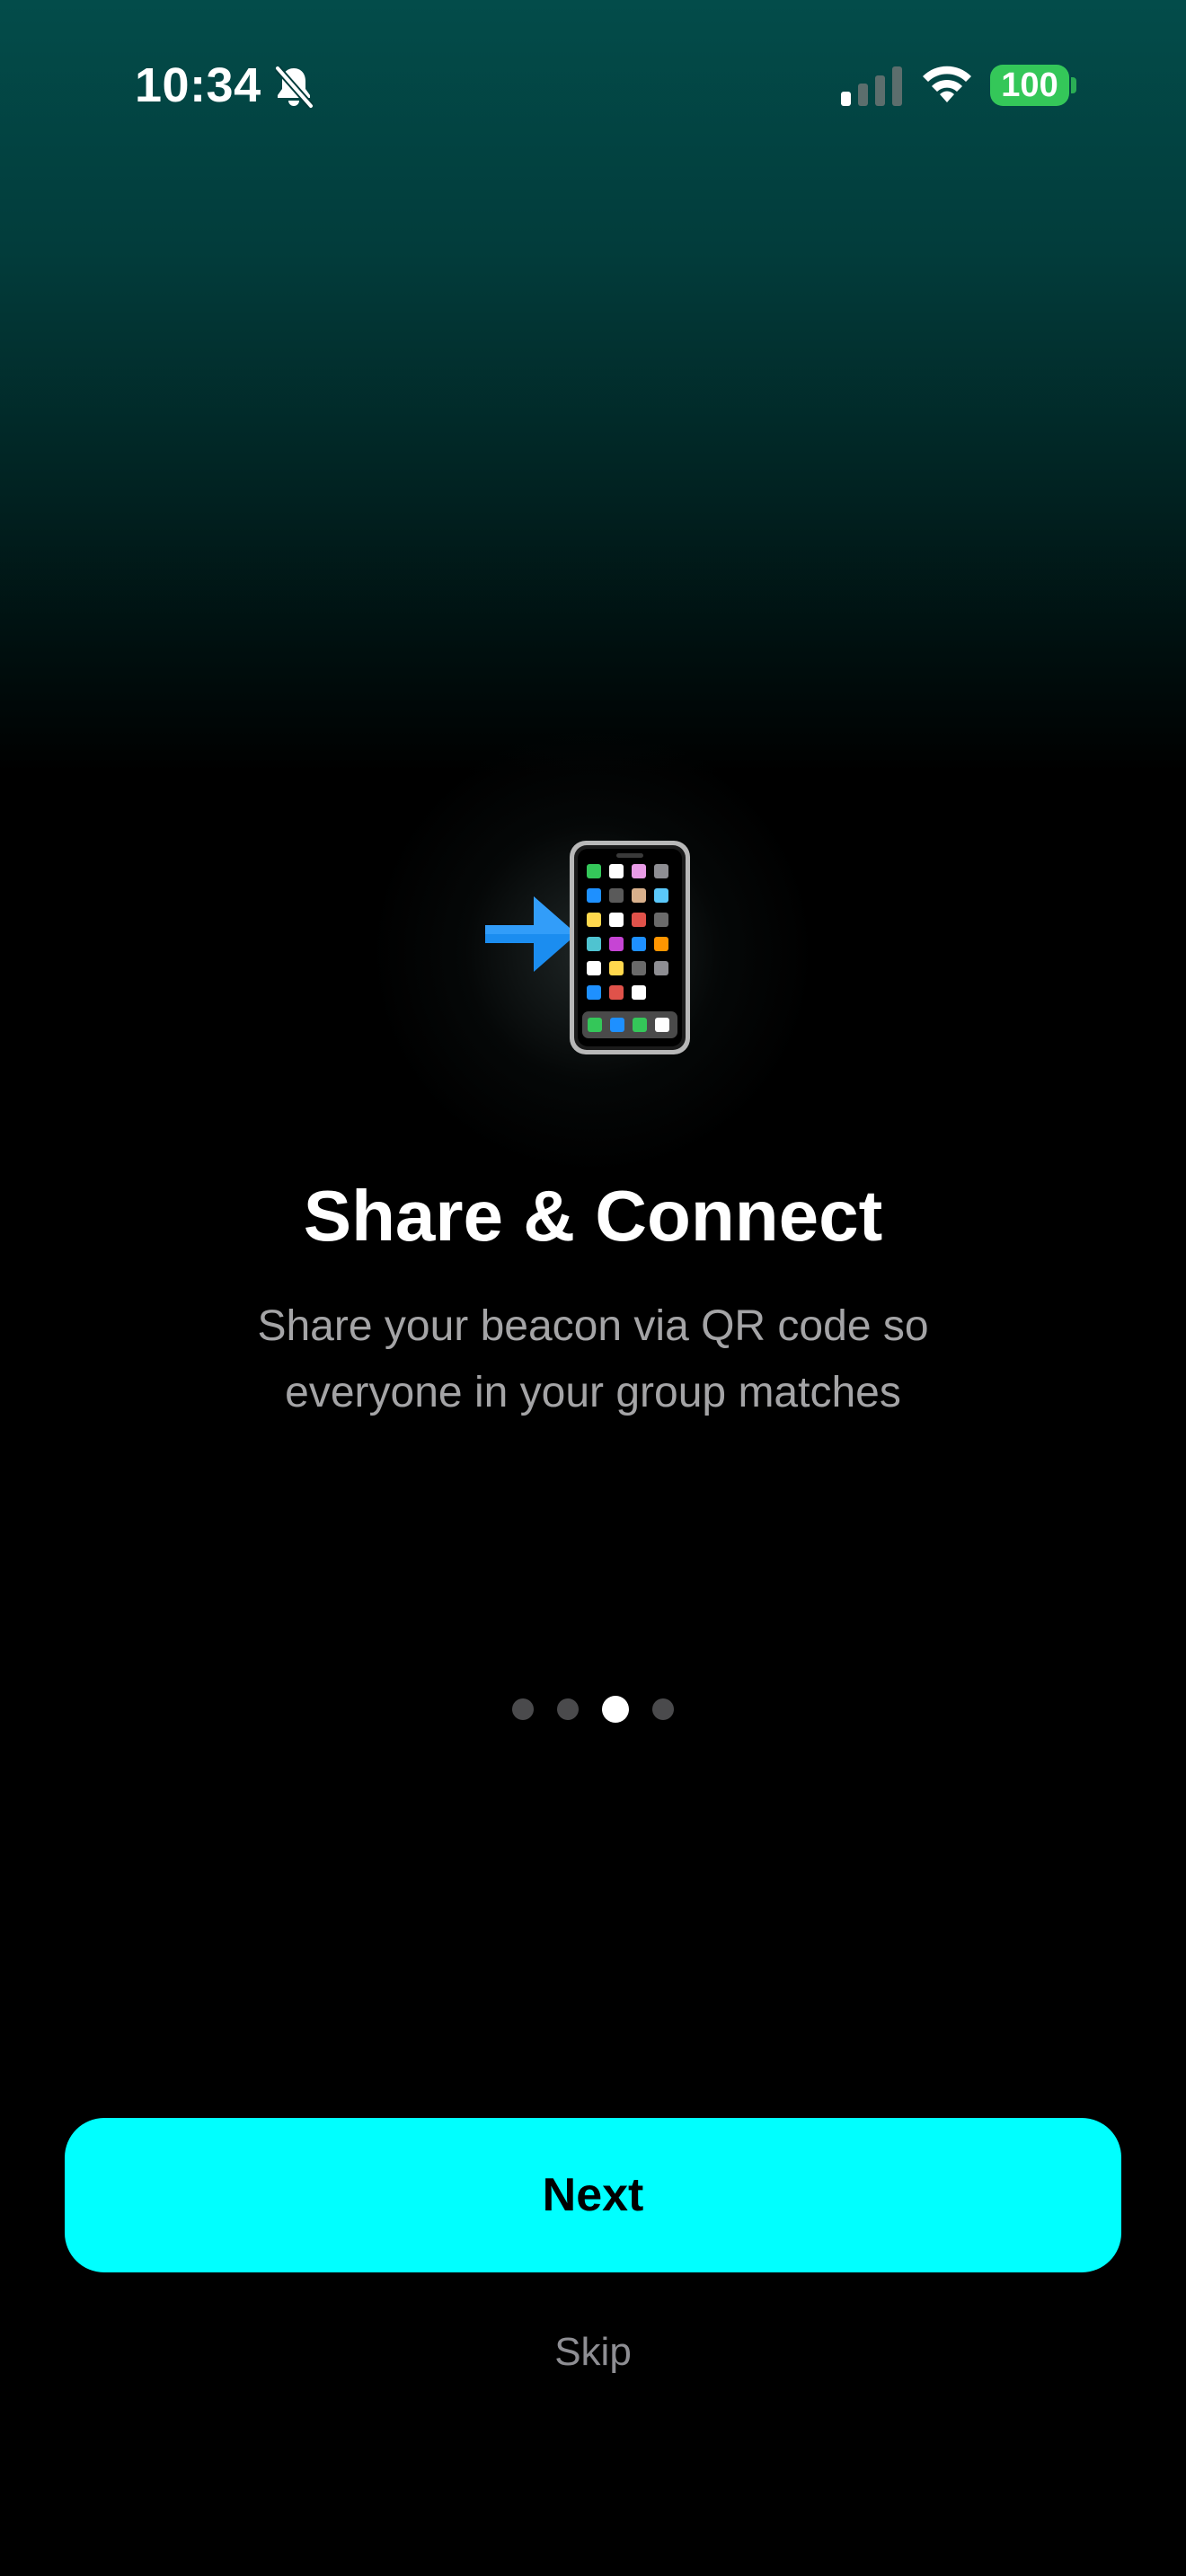 Image resolution: width=1186 pixels, height=2576 pixels. Describe the element at coordinates (593, 1709) in the screenshot. I see `page-indicator` at that location.